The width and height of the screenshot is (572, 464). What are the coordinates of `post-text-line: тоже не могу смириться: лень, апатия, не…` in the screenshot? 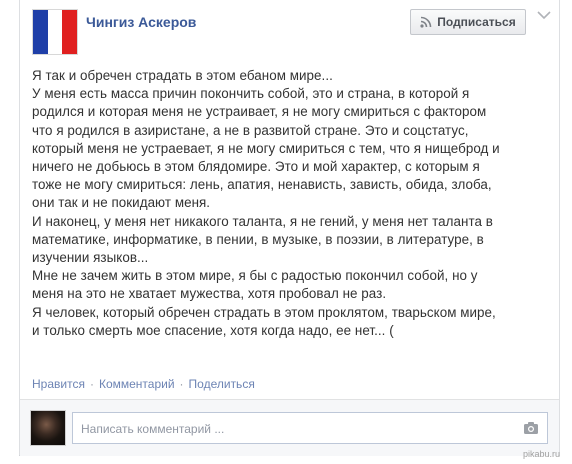 It's located at (262, 185).